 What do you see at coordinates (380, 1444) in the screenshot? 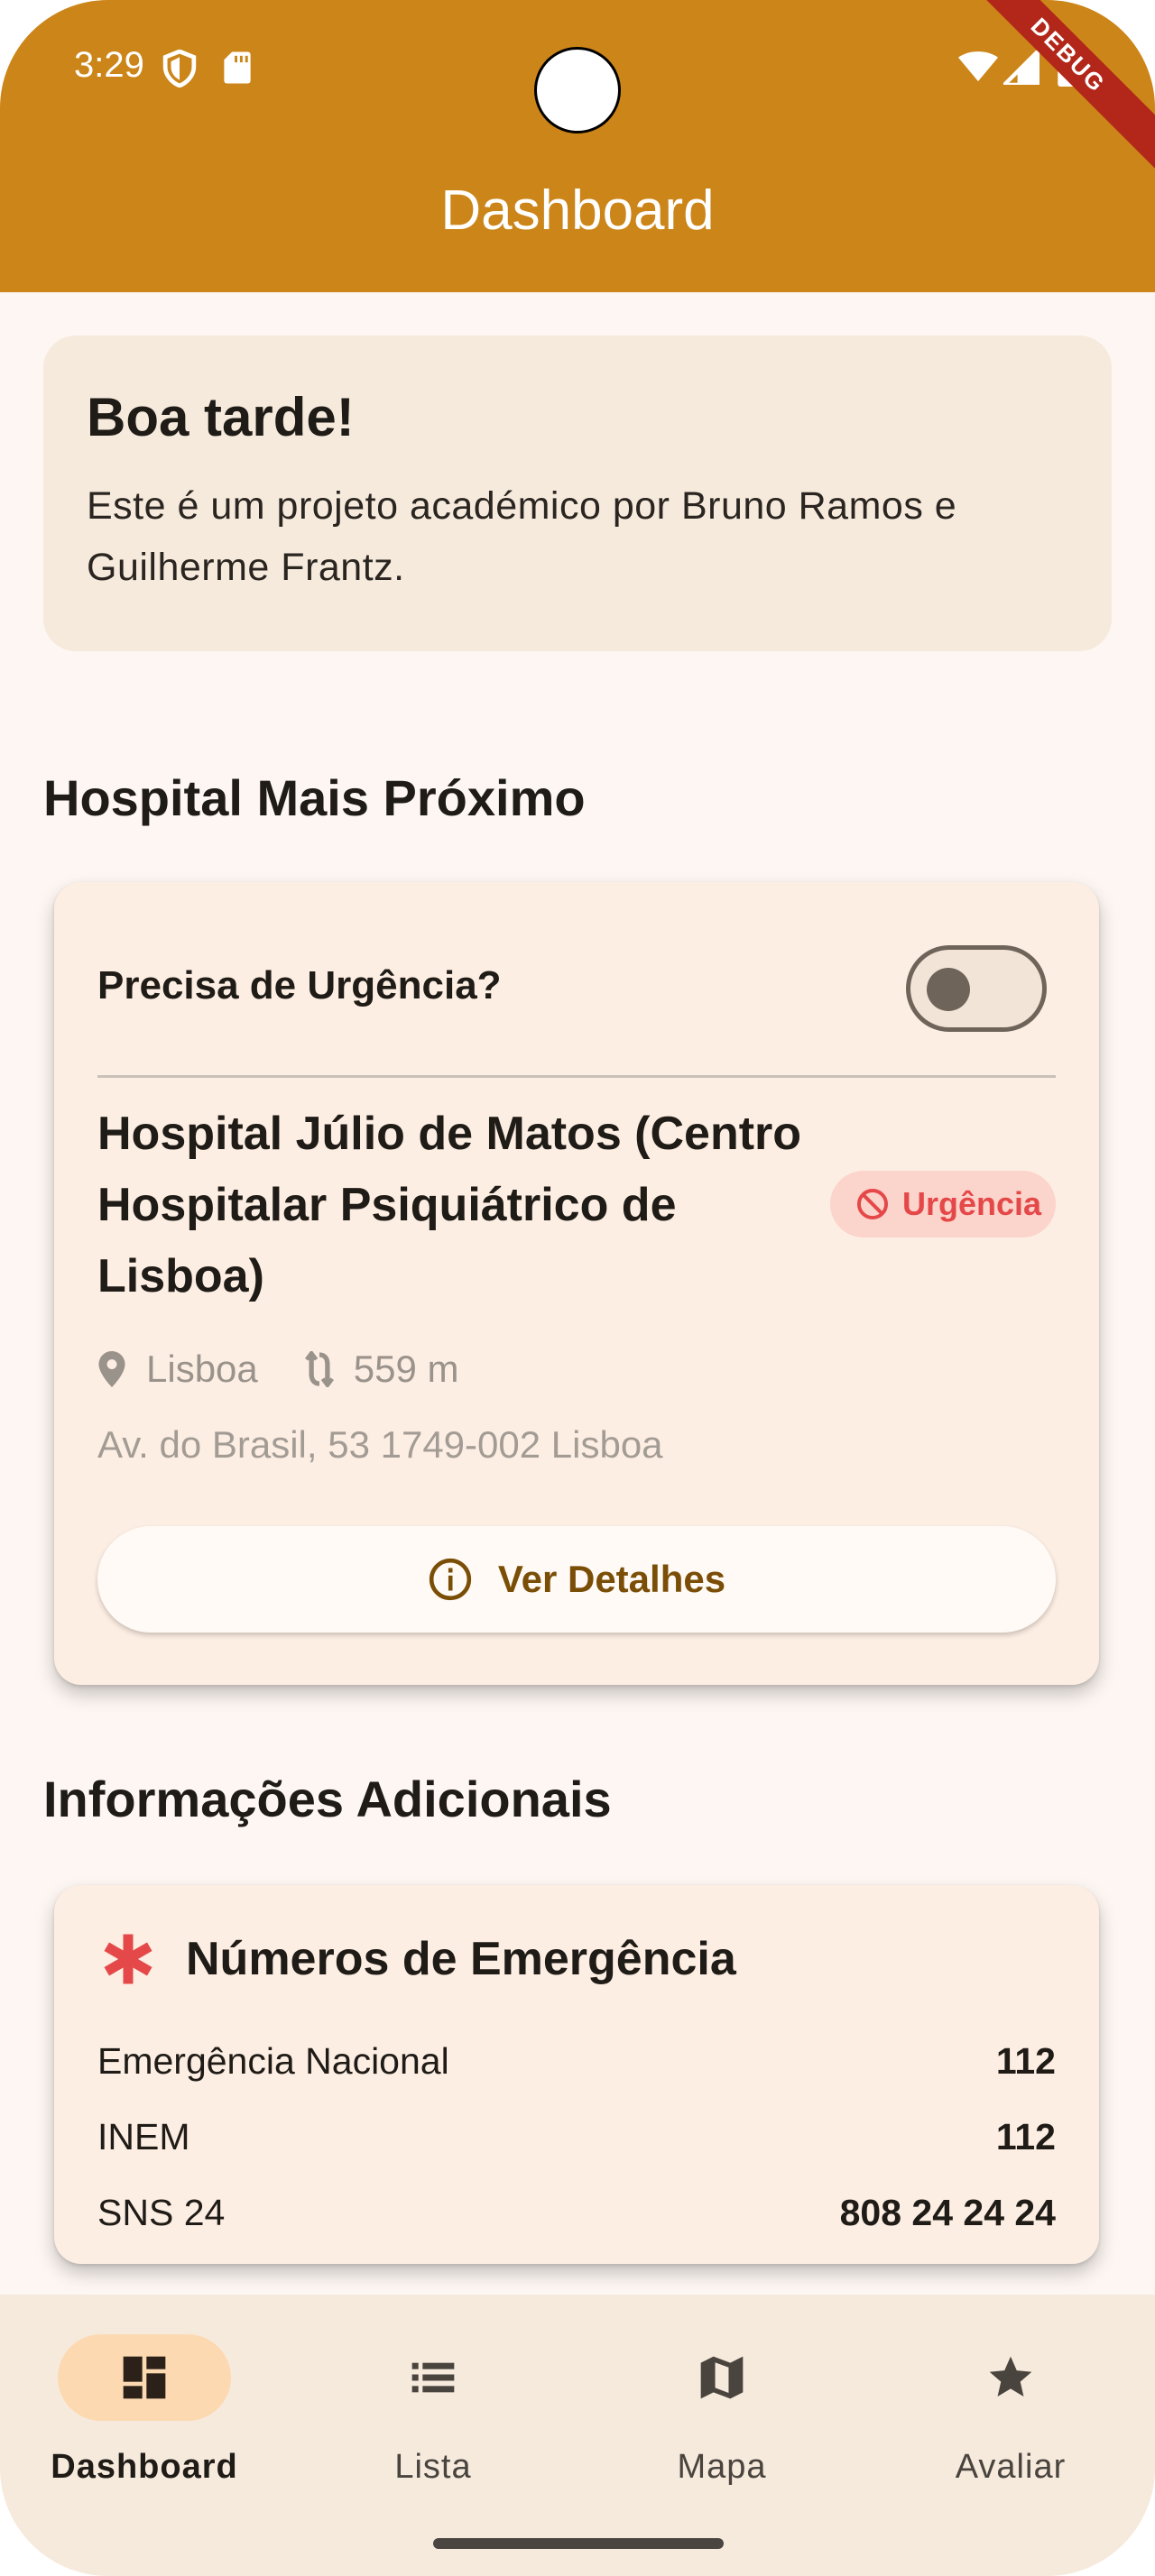
I see `hospital-address: Av. do Brasil, 53 1749-002 Lisboa` at bounding box center [380, 1444].